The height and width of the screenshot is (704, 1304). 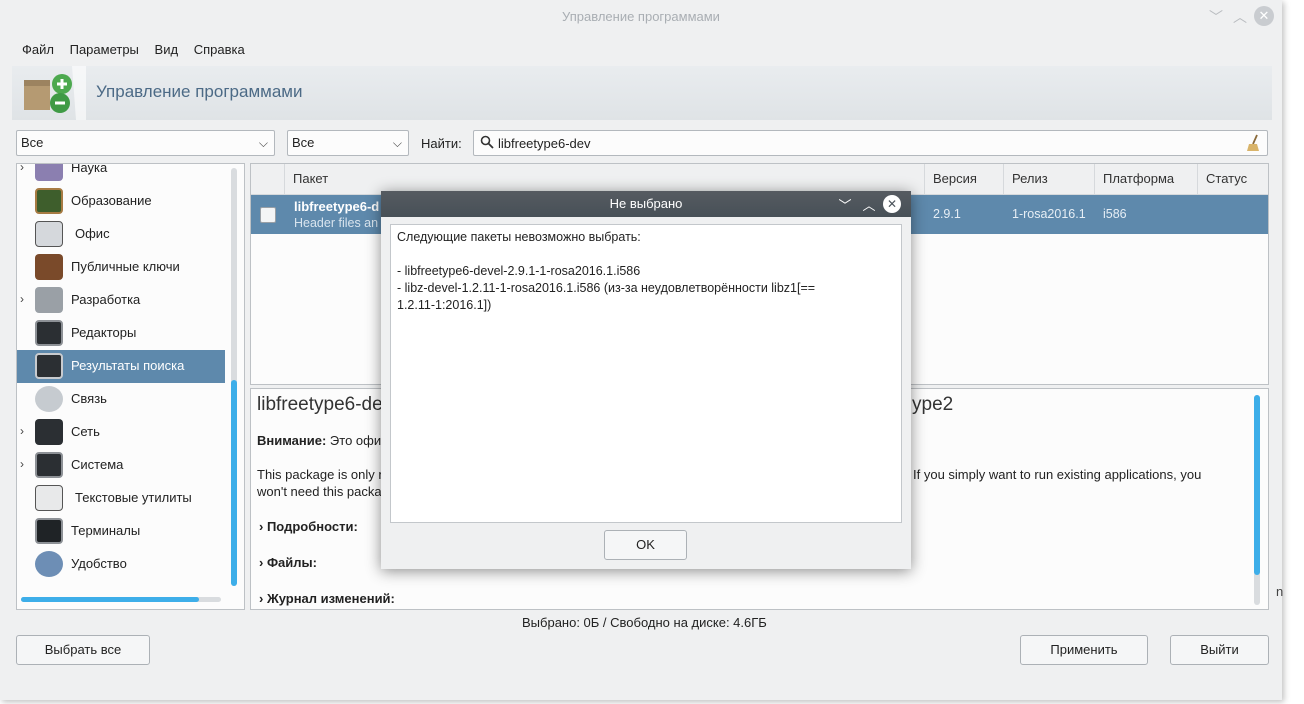 I want to click on section-label: Подробности:, so click(x=312, y=526).